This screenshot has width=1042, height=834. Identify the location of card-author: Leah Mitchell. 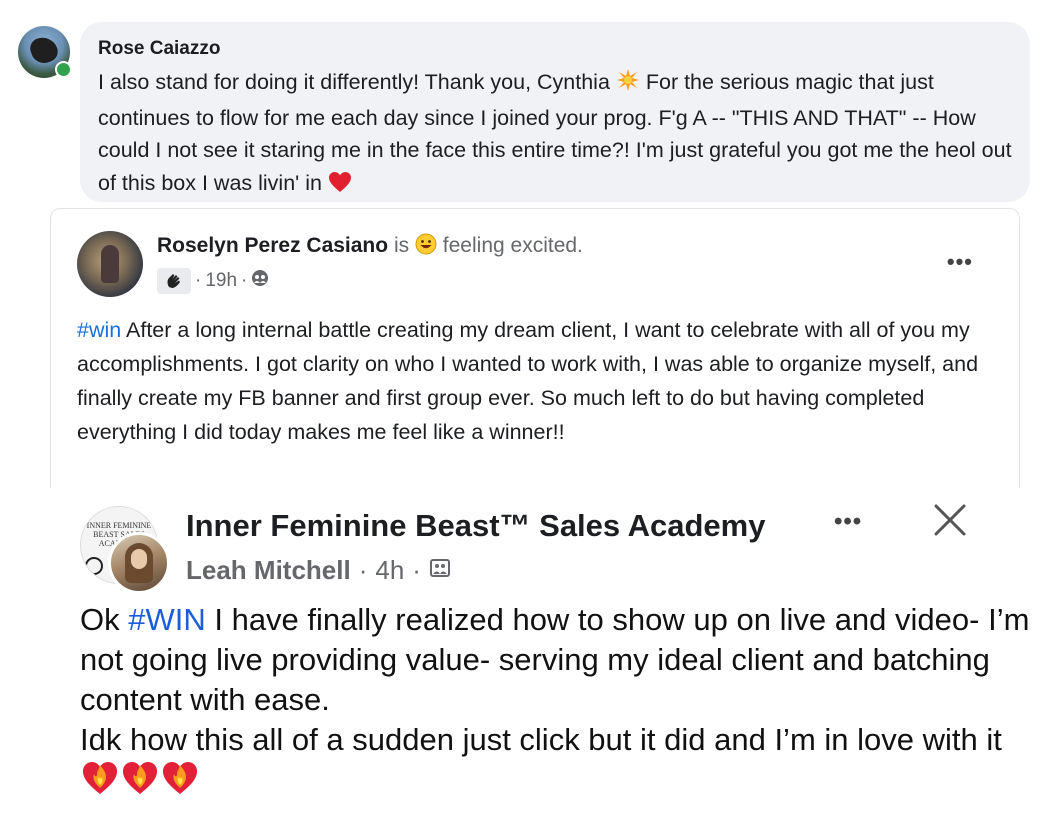
(268, 570).